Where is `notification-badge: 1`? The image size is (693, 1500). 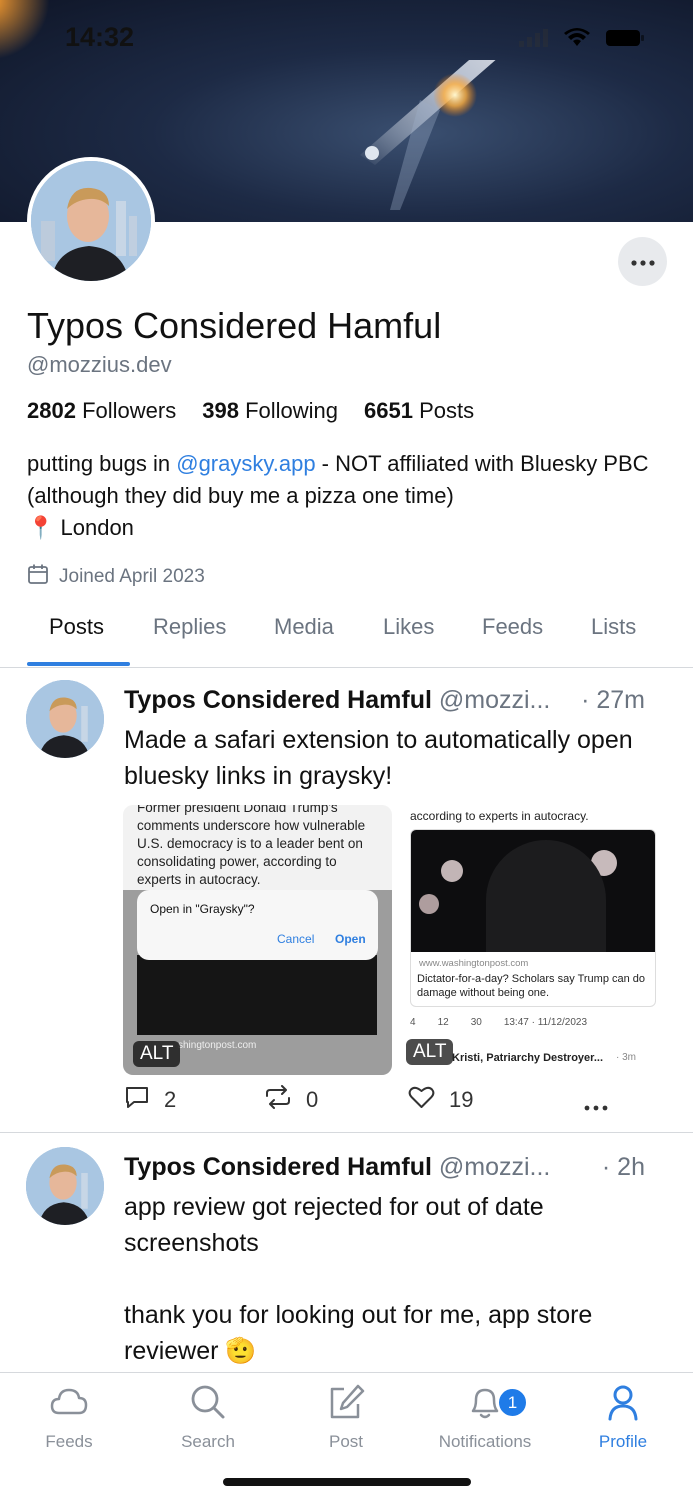 notification-badge: 1 is located at coordinates (512, 1402).